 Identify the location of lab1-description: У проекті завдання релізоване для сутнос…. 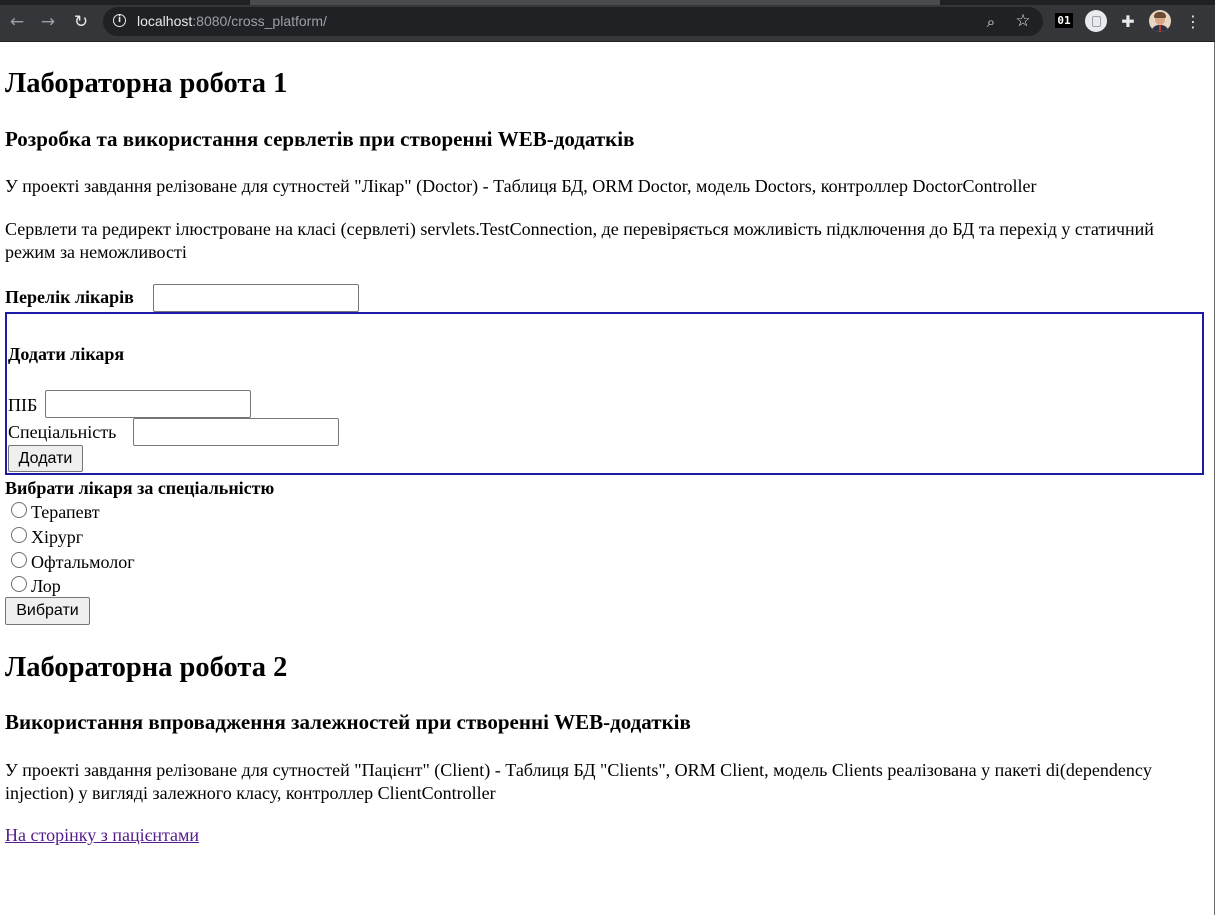
(521, 186).